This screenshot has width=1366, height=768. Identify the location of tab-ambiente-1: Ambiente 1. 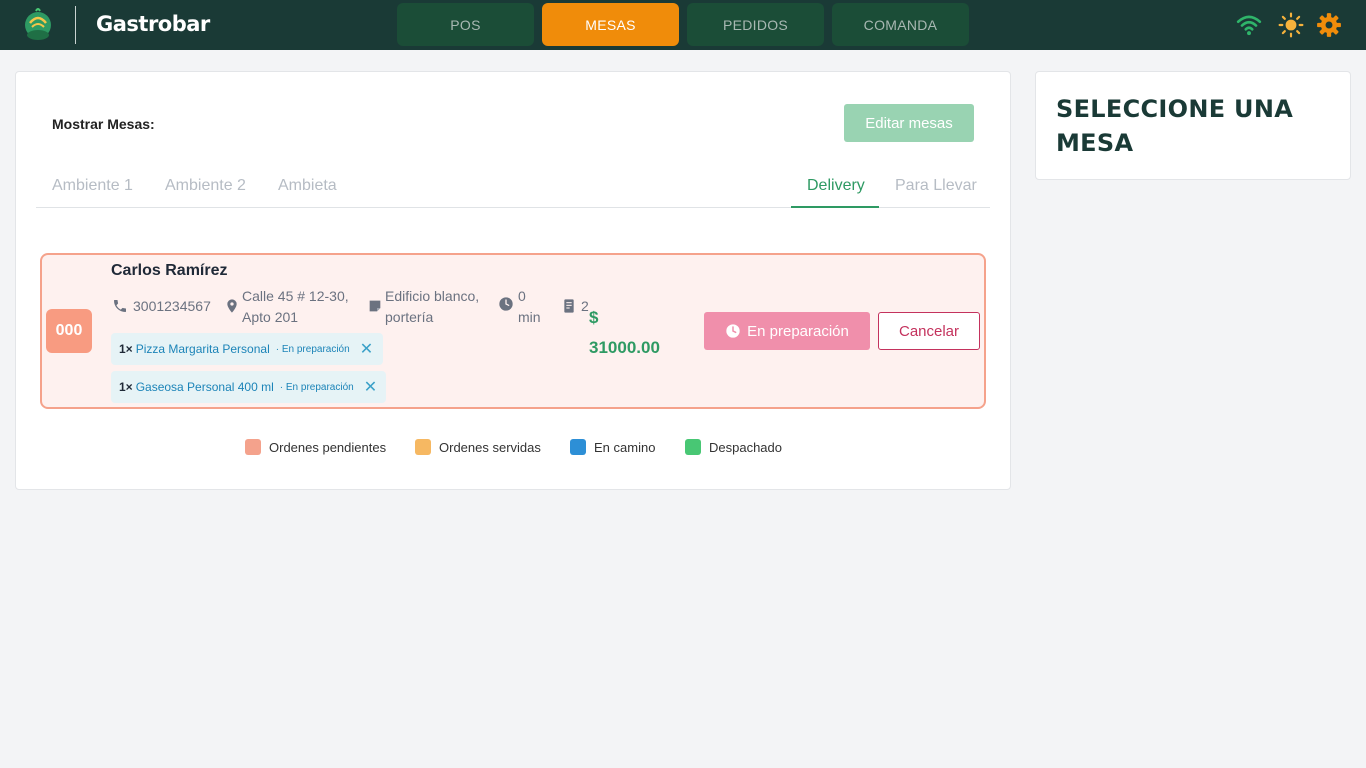
(92, 186).